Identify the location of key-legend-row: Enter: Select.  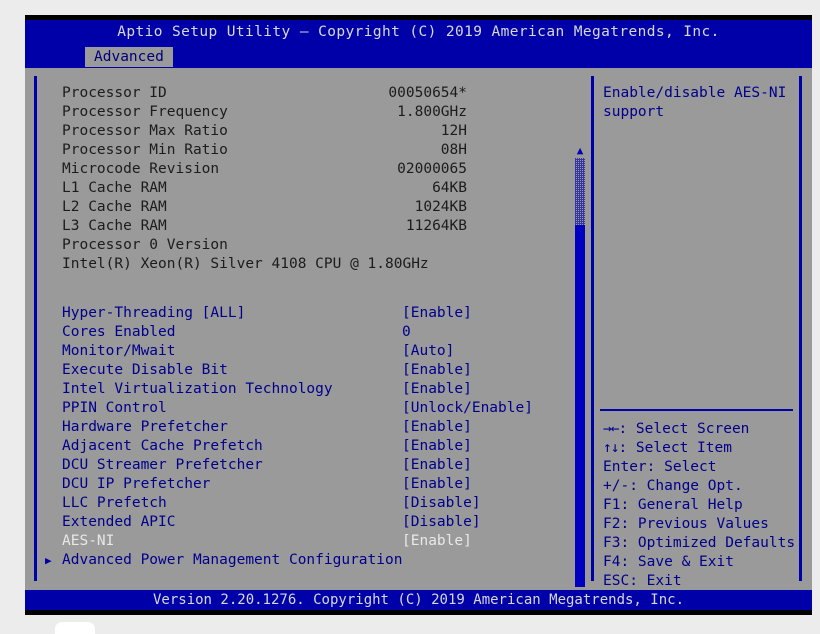
(702, 467).